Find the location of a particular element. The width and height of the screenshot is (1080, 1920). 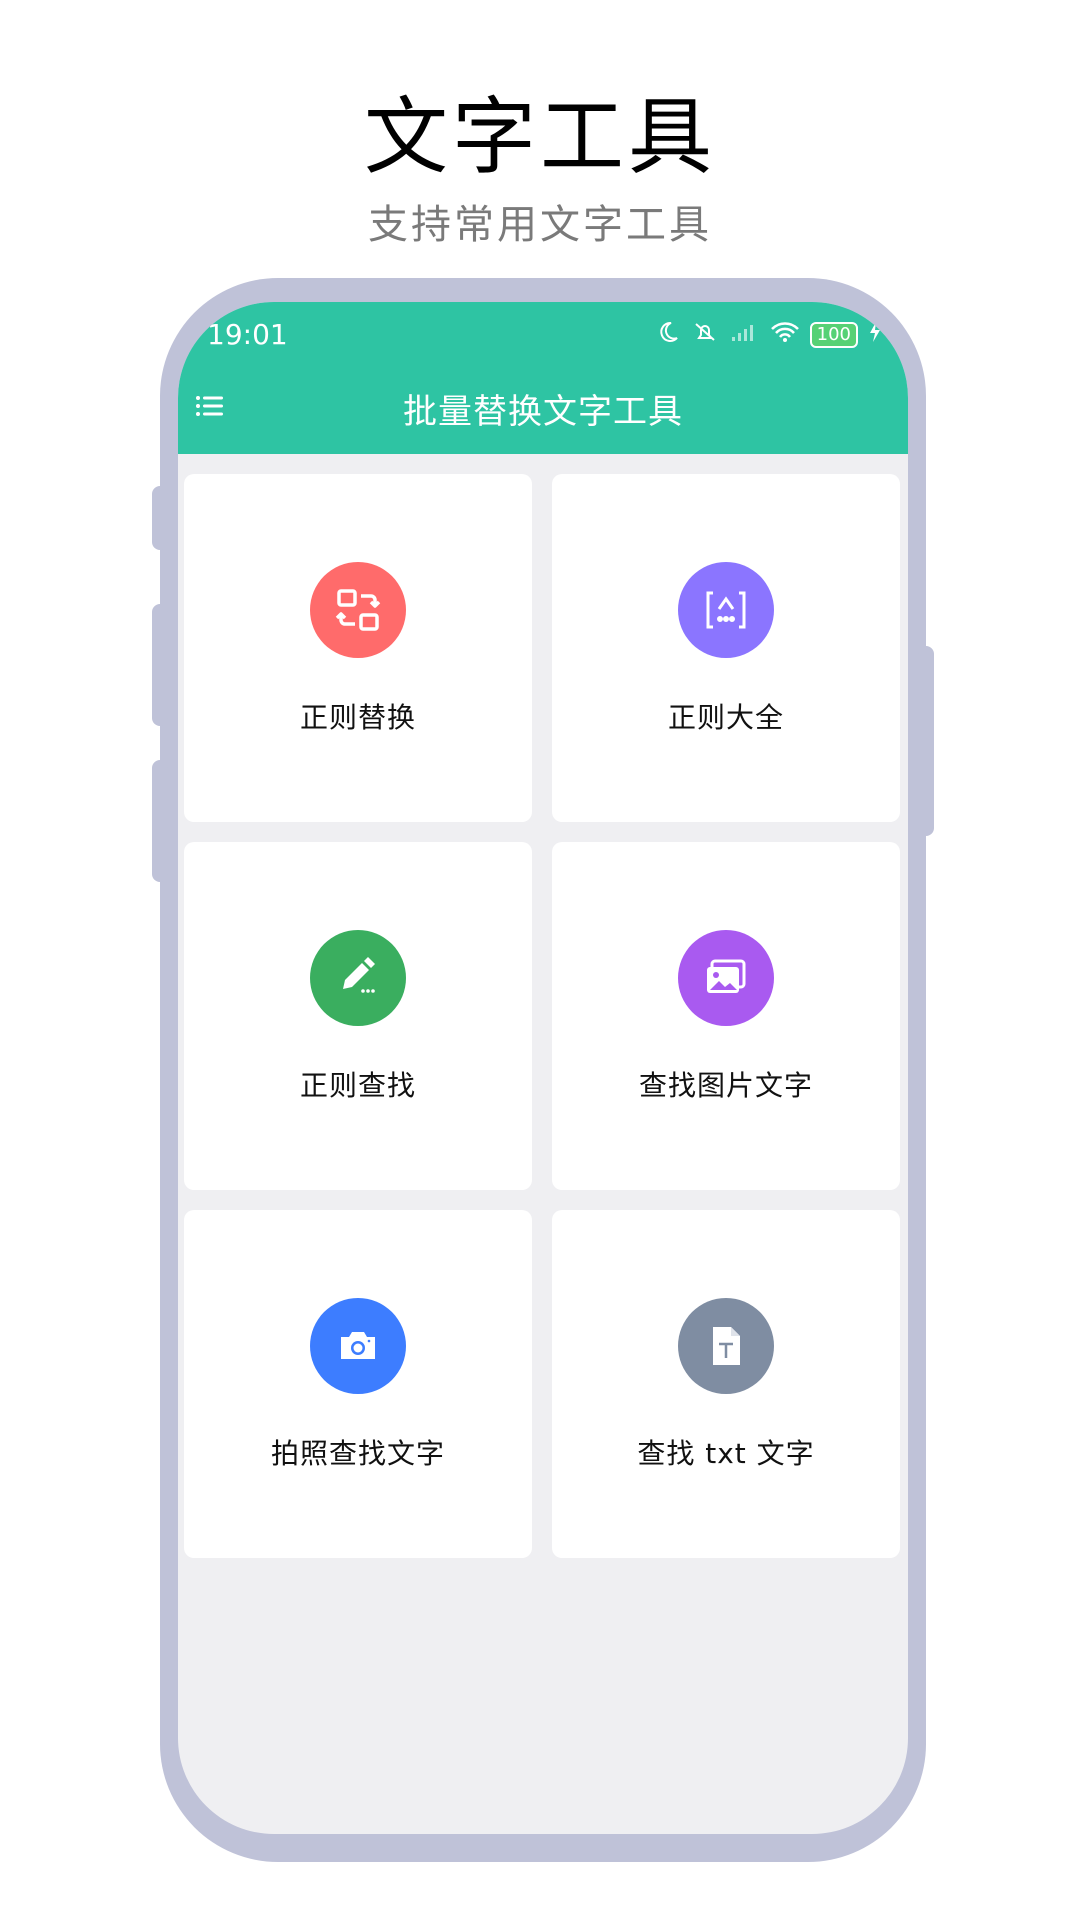

card-regex-find: 正则查找 is located at coordinates (358, 1016).